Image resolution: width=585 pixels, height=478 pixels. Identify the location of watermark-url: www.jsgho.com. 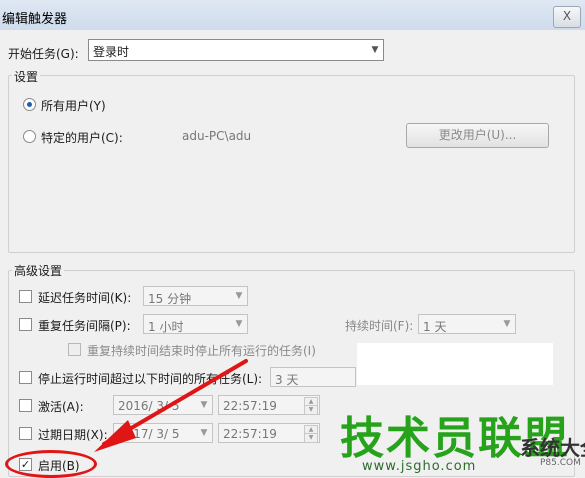
(419, 466).